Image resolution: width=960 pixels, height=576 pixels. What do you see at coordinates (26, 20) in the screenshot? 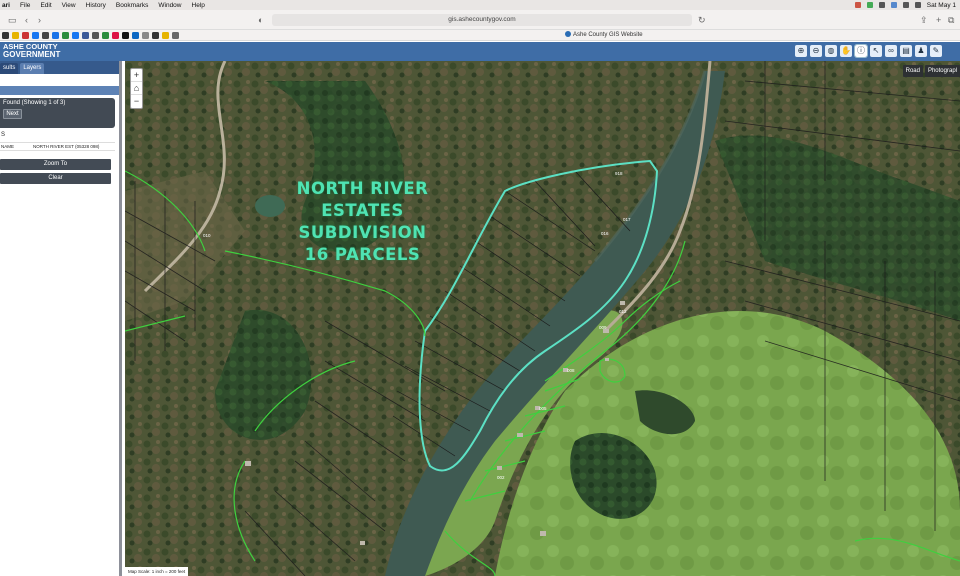
I see `back-icon: ‹` at bounding box center [26, 20].